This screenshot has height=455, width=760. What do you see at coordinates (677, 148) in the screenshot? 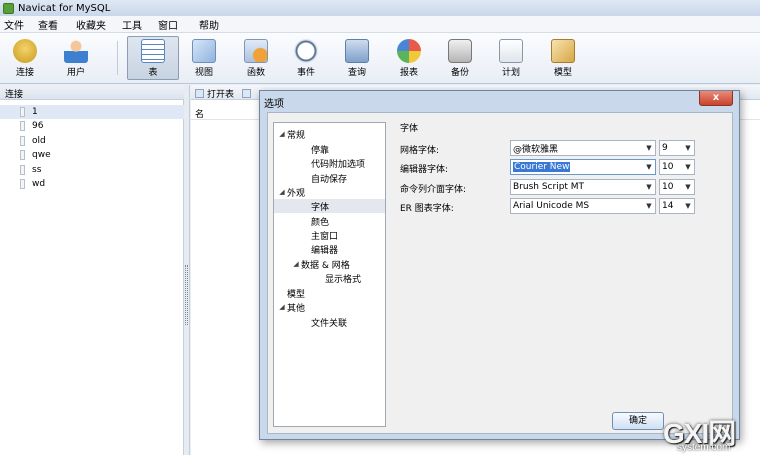
I see `grid-font-size-select: 9 ▼` at bounding box center [677, 148].